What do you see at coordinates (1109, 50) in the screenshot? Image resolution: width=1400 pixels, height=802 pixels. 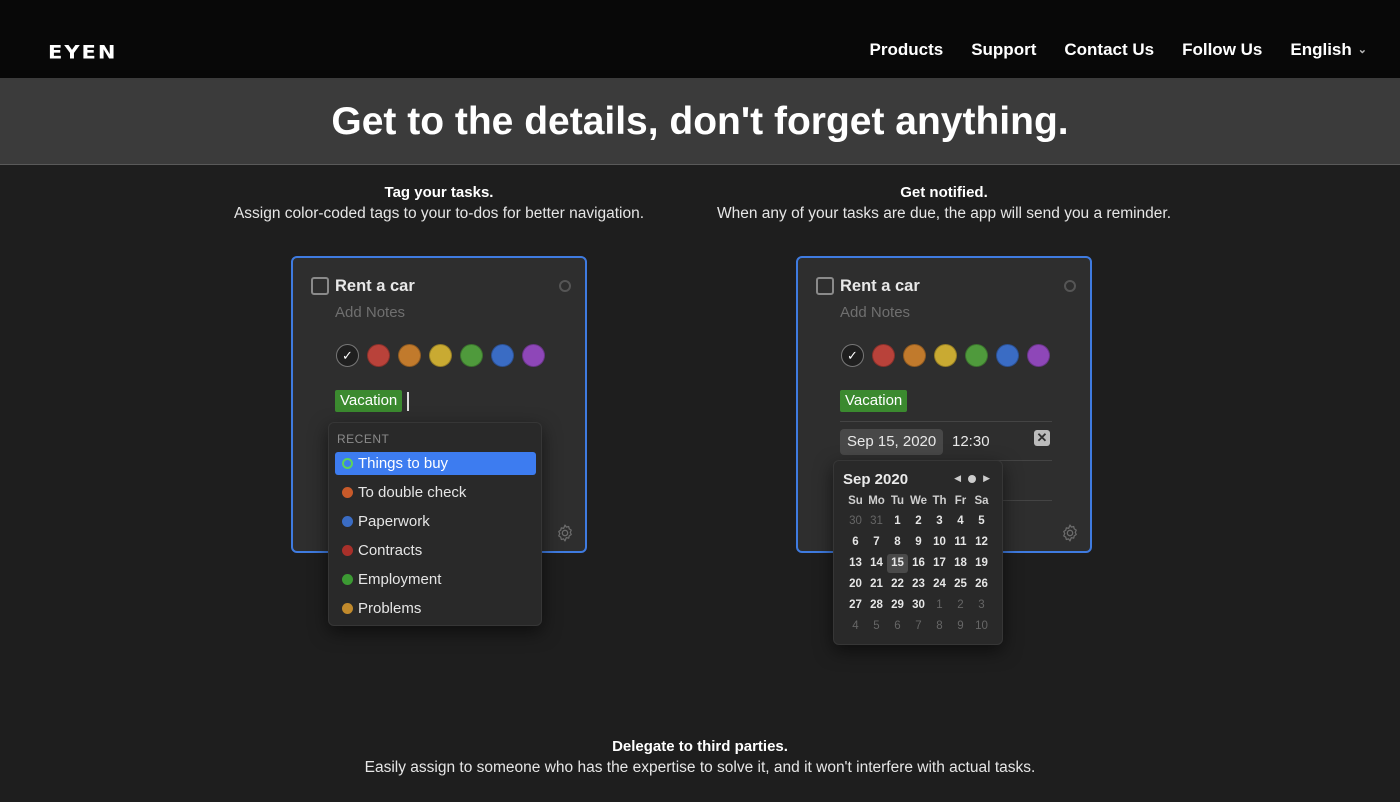 I see `nav-link-contact: Contact Us` at bounding box center [1109, 50].